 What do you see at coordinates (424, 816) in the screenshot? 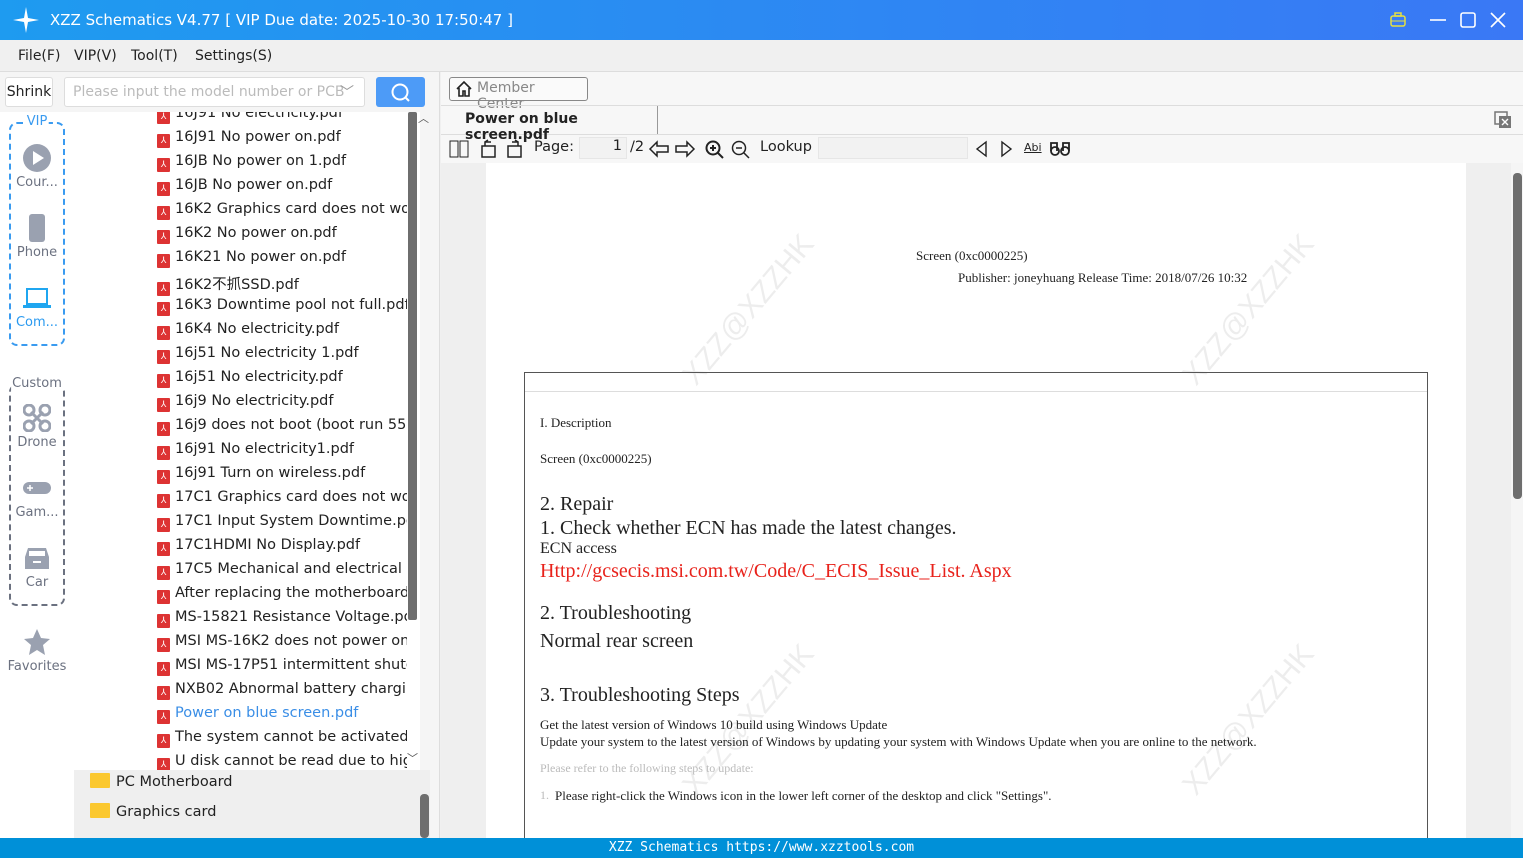
I see `folder-scrollbar` at bounding box center [424, 816].